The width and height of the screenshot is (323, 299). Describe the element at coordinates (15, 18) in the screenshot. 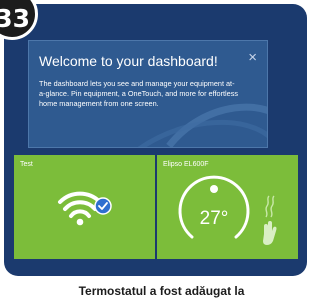

I see `step-number: 33` at that location.